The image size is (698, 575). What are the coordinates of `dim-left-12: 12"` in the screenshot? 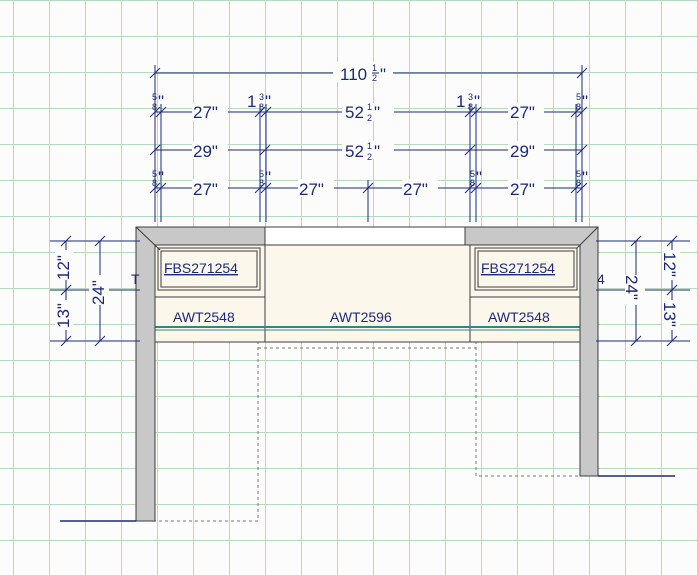 It's located at (63, 267).